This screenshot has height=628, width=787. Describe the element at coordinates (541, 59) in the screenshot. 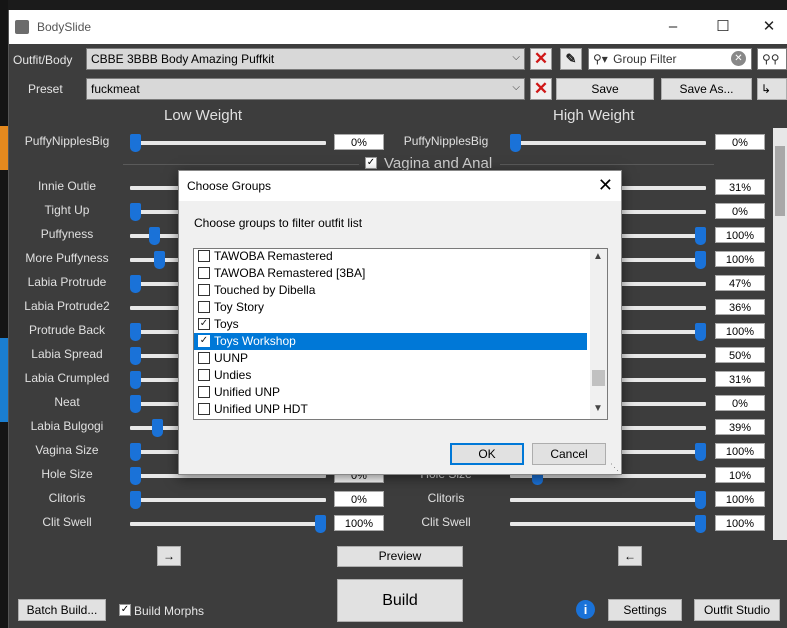

I see `clear-outfit-icon: ✕` at that location.